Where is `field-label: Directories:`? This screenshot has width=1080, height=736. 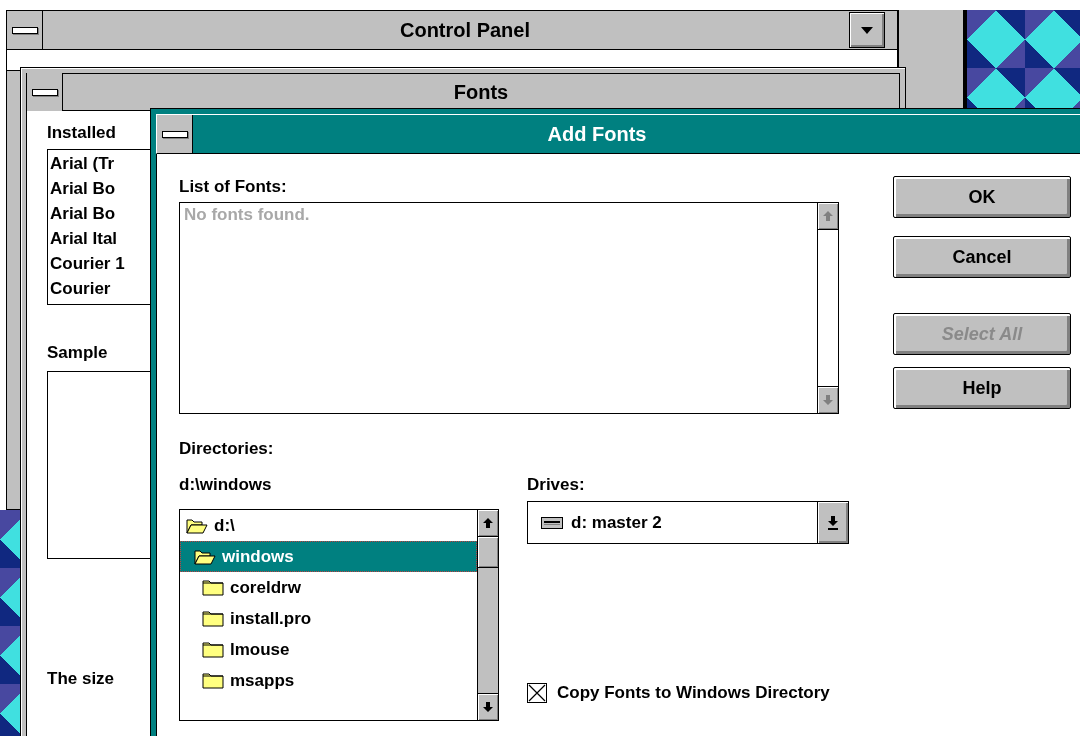
field-label: Directories: is located at coordinates (227, 449).